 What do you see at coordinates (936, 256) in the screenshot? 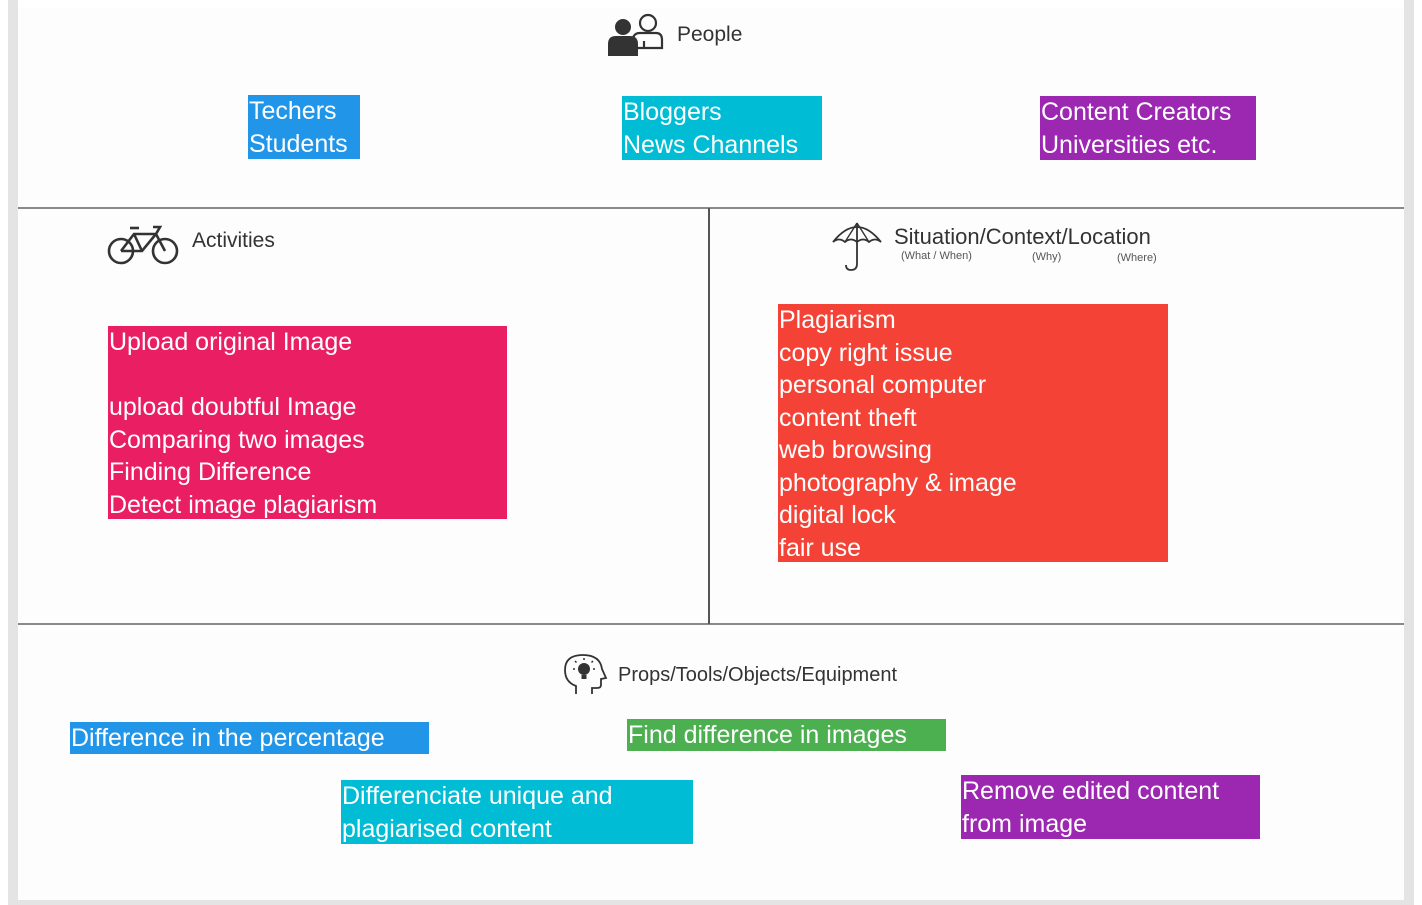
I see `situation-subtitle-what-when: (What / When)` at bounding box center [936, 256].